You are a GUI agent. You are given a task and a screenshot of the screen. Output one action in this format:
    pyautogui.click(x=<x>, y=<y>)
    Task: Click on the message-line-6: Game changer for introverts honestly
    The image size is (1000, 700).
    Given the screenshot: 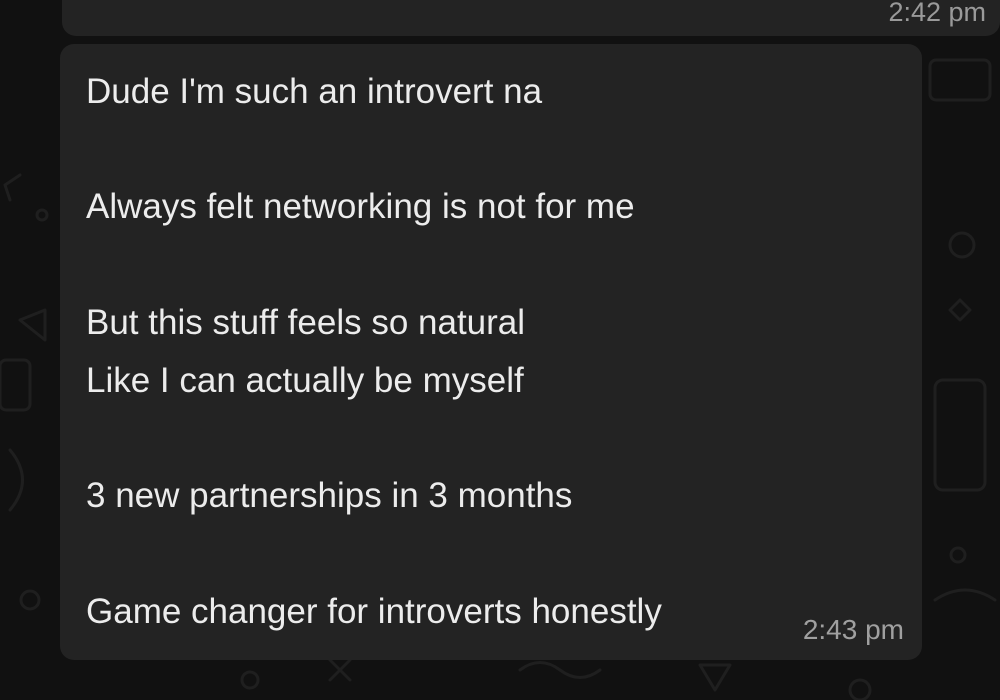 What is the action you would take?
    pyautogui.click(x=374, y=611)
    